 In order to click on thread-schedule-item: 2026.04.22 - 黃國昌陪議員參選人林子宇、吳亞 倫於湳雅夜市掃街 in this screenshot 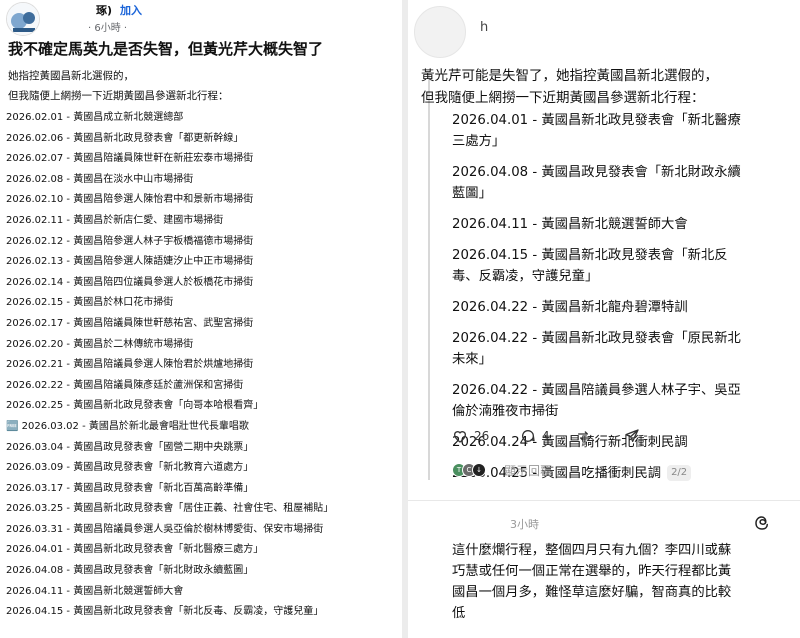, I will do `click(622, 403)`.